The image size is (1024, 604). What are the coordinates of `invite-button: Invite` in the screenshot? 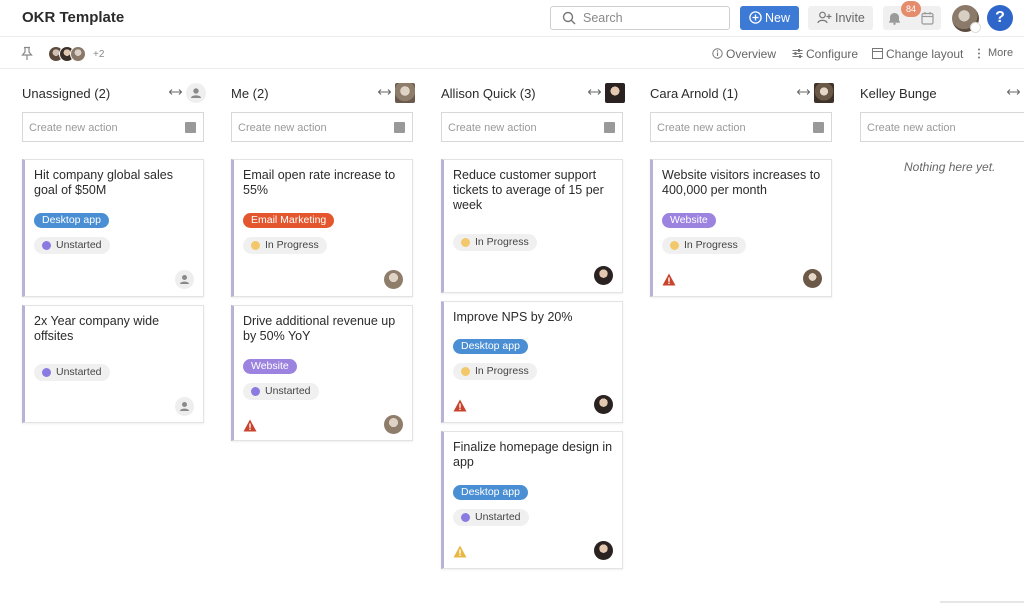 It's located at (840, 18).